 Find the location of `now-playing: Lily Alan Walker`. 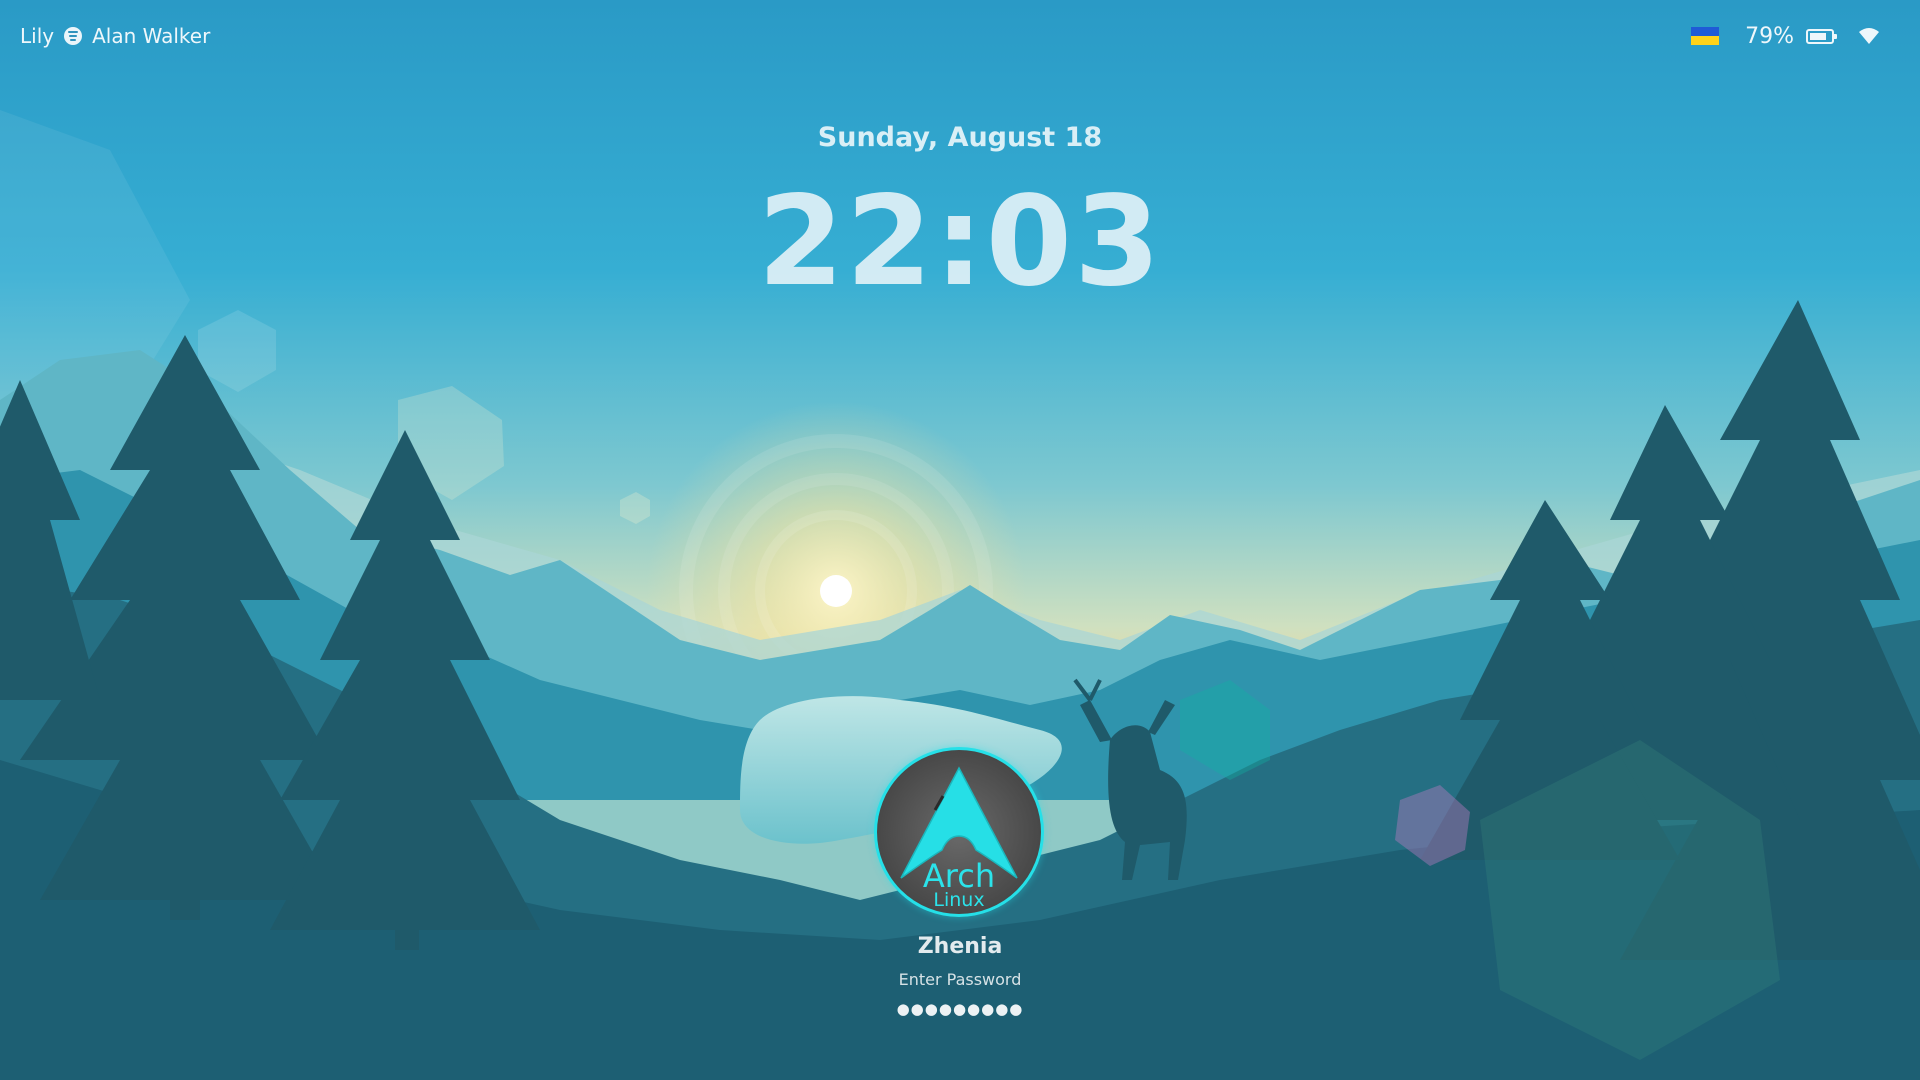

now-playing: Lily Alan Walker is located at coordinates (115, 36).